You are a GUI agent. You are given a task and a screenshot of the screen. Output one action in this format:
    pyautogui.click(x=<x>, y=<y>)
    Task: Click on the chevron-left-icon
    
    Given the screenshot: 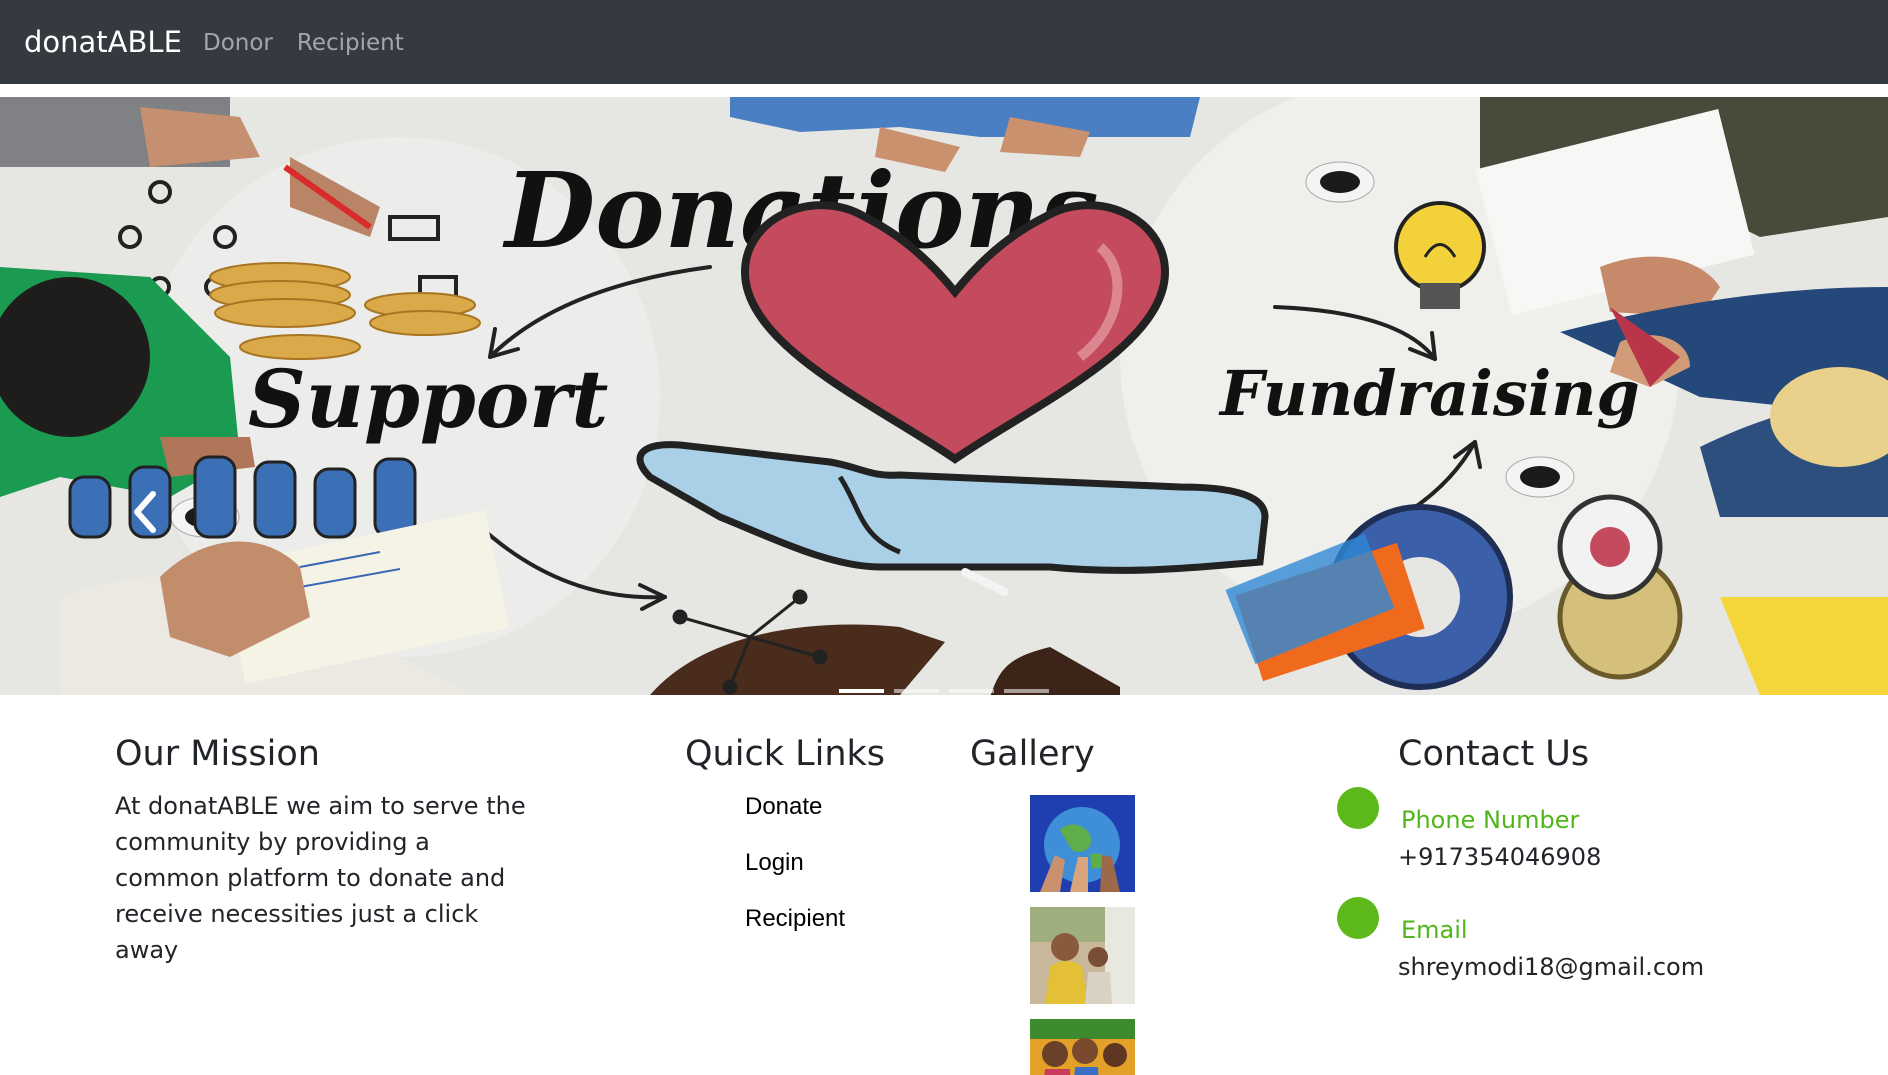 What is the action you would take?
    pyautogui.click(x=145, y=512)
    